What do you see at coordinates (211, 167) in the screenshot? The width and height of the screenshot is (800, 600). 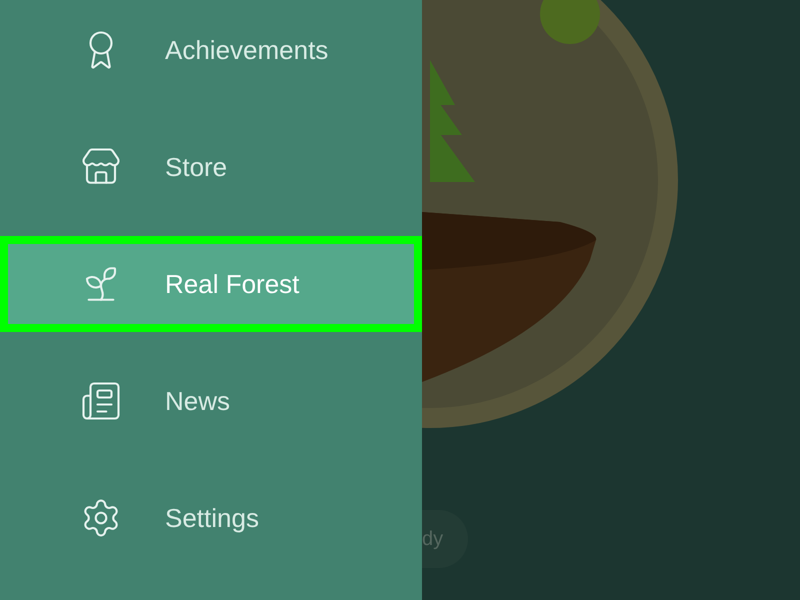 I see `menu-item: Store` at bounding box center [211, 167].